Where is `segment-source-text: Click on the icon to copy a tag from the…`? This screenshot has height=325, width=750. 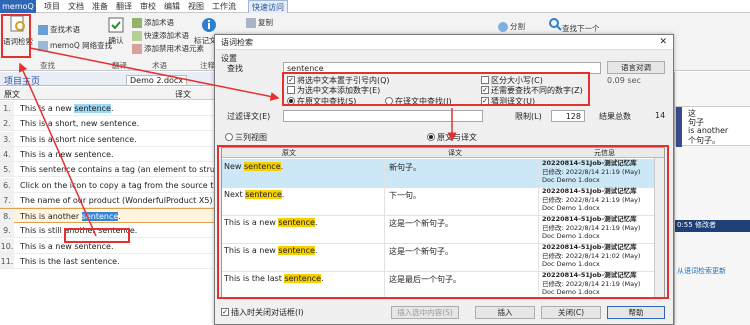 segment-source-text: Click on the icon to copy a tag from the… is located at coordinates (119, 185).